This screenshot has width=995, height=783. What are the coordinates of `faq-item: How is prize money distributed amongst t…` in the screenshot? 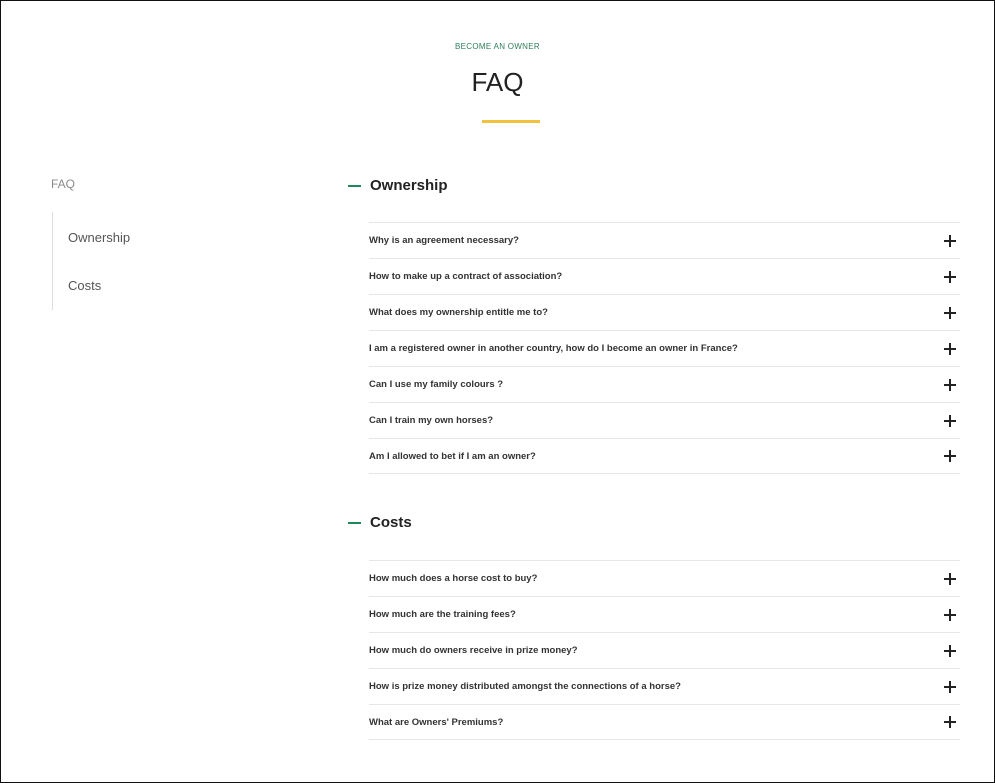 It's located at (664, 686).